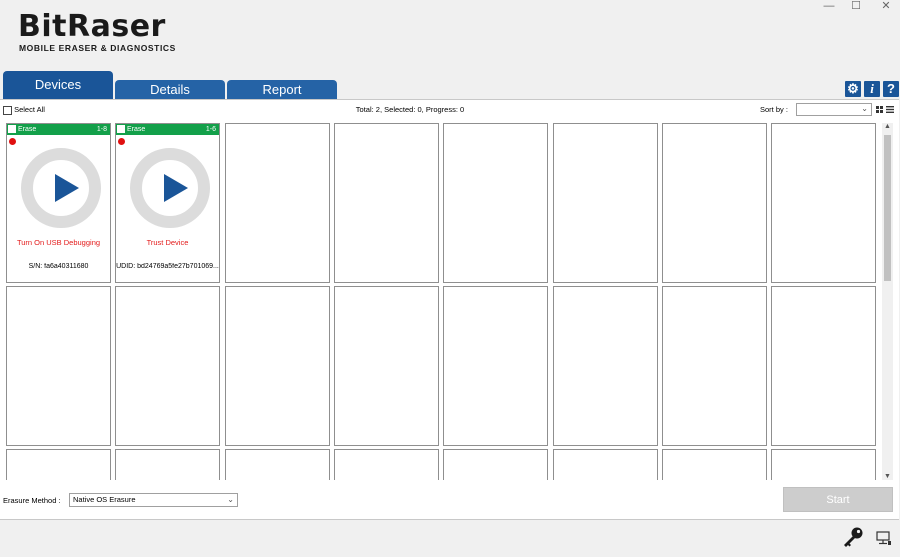  I want to click on summary-text: Total: 2, Selected: 0, Progress: 0, so click(410, 109).